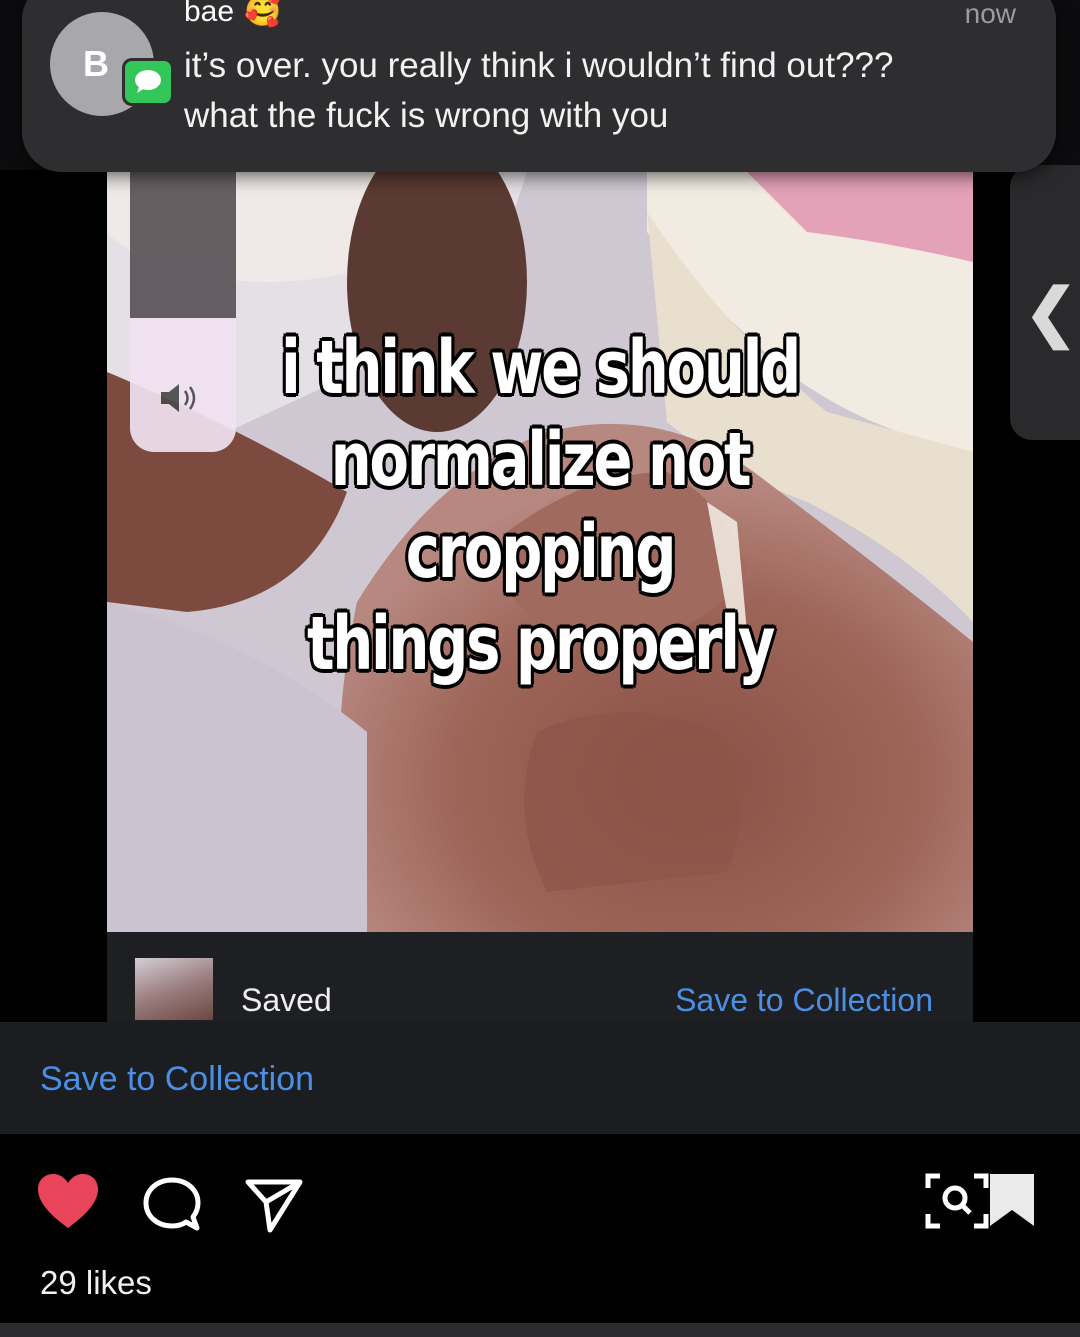  Describe the element at coordinates (263, 14) in the screenshot. I see `smiling-face-hearts-icon: 🥰` at that location.